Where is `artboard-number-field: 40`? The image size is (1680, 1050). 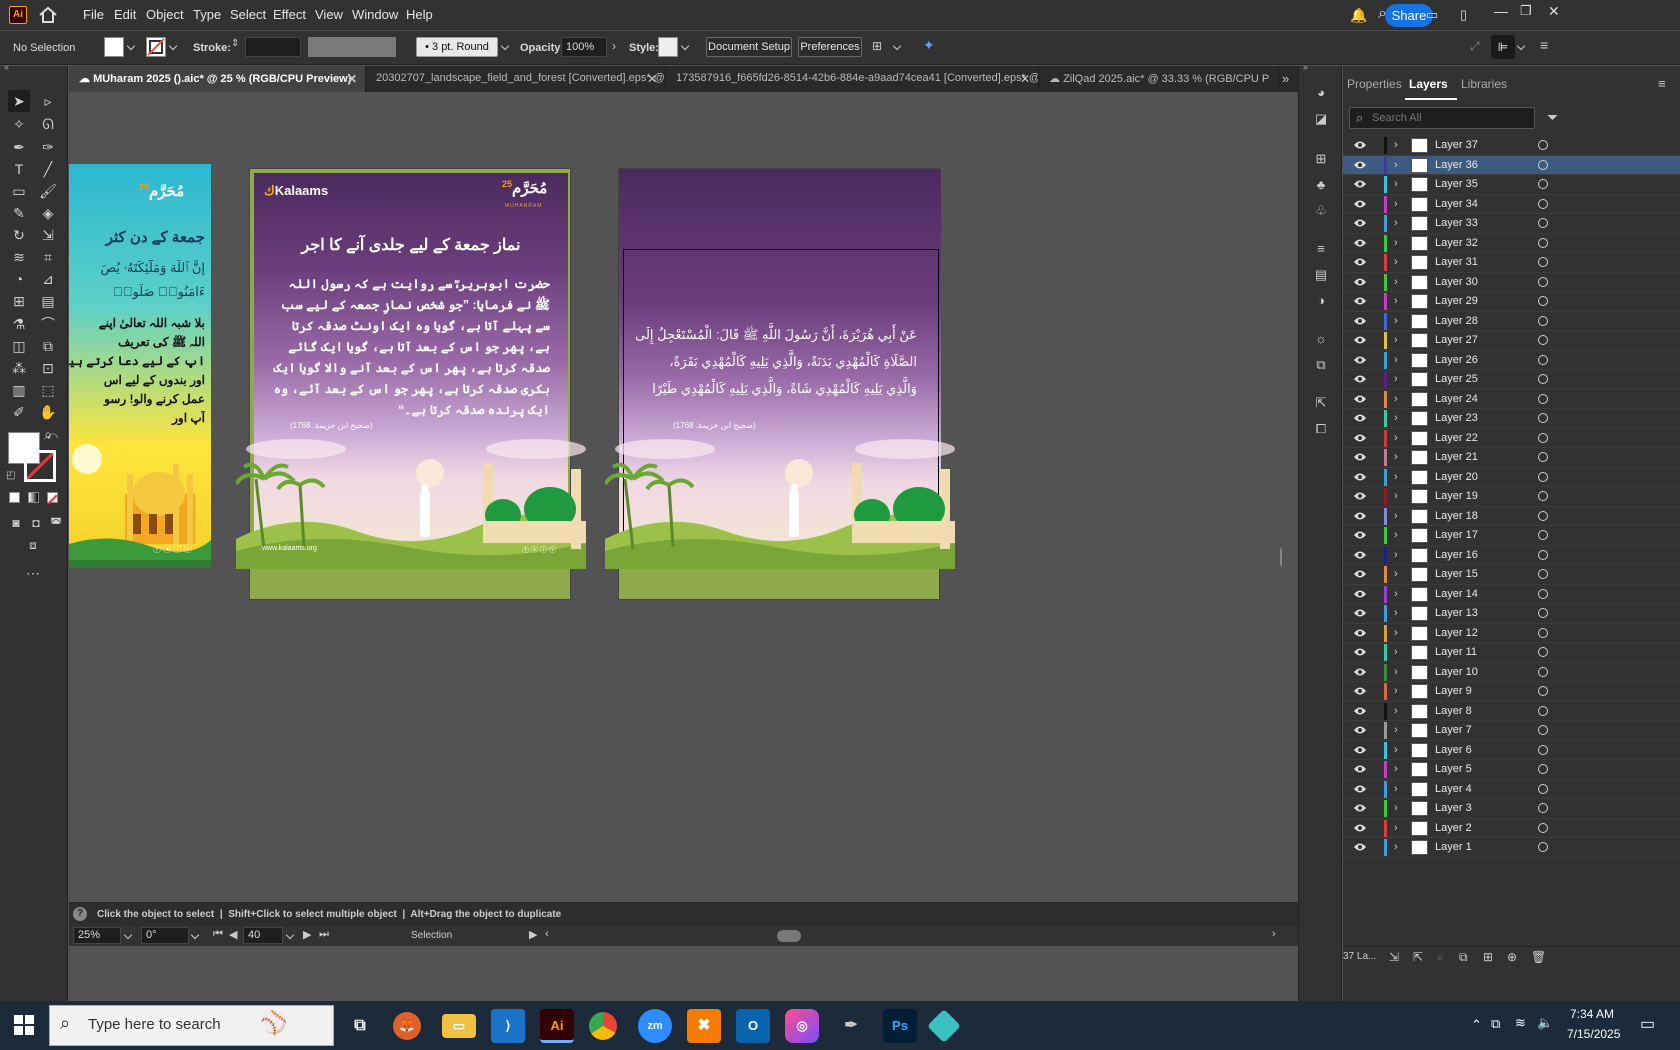
artboard-number-field: 40 is located at coordinates (263, 935).